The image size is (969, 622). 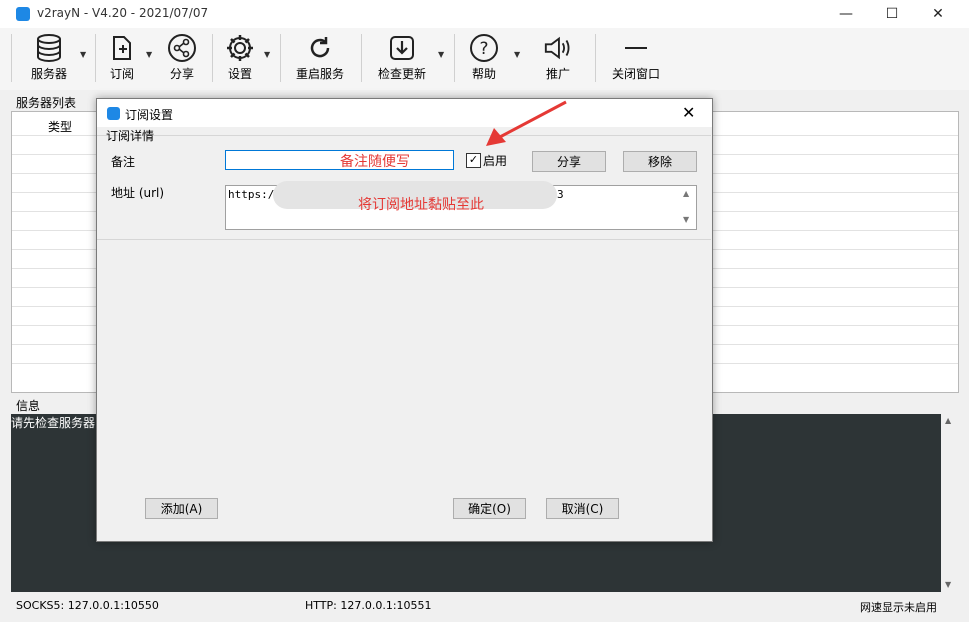 I want to click on close-window-button: 关闭窗口, so click(x=636, y=58).